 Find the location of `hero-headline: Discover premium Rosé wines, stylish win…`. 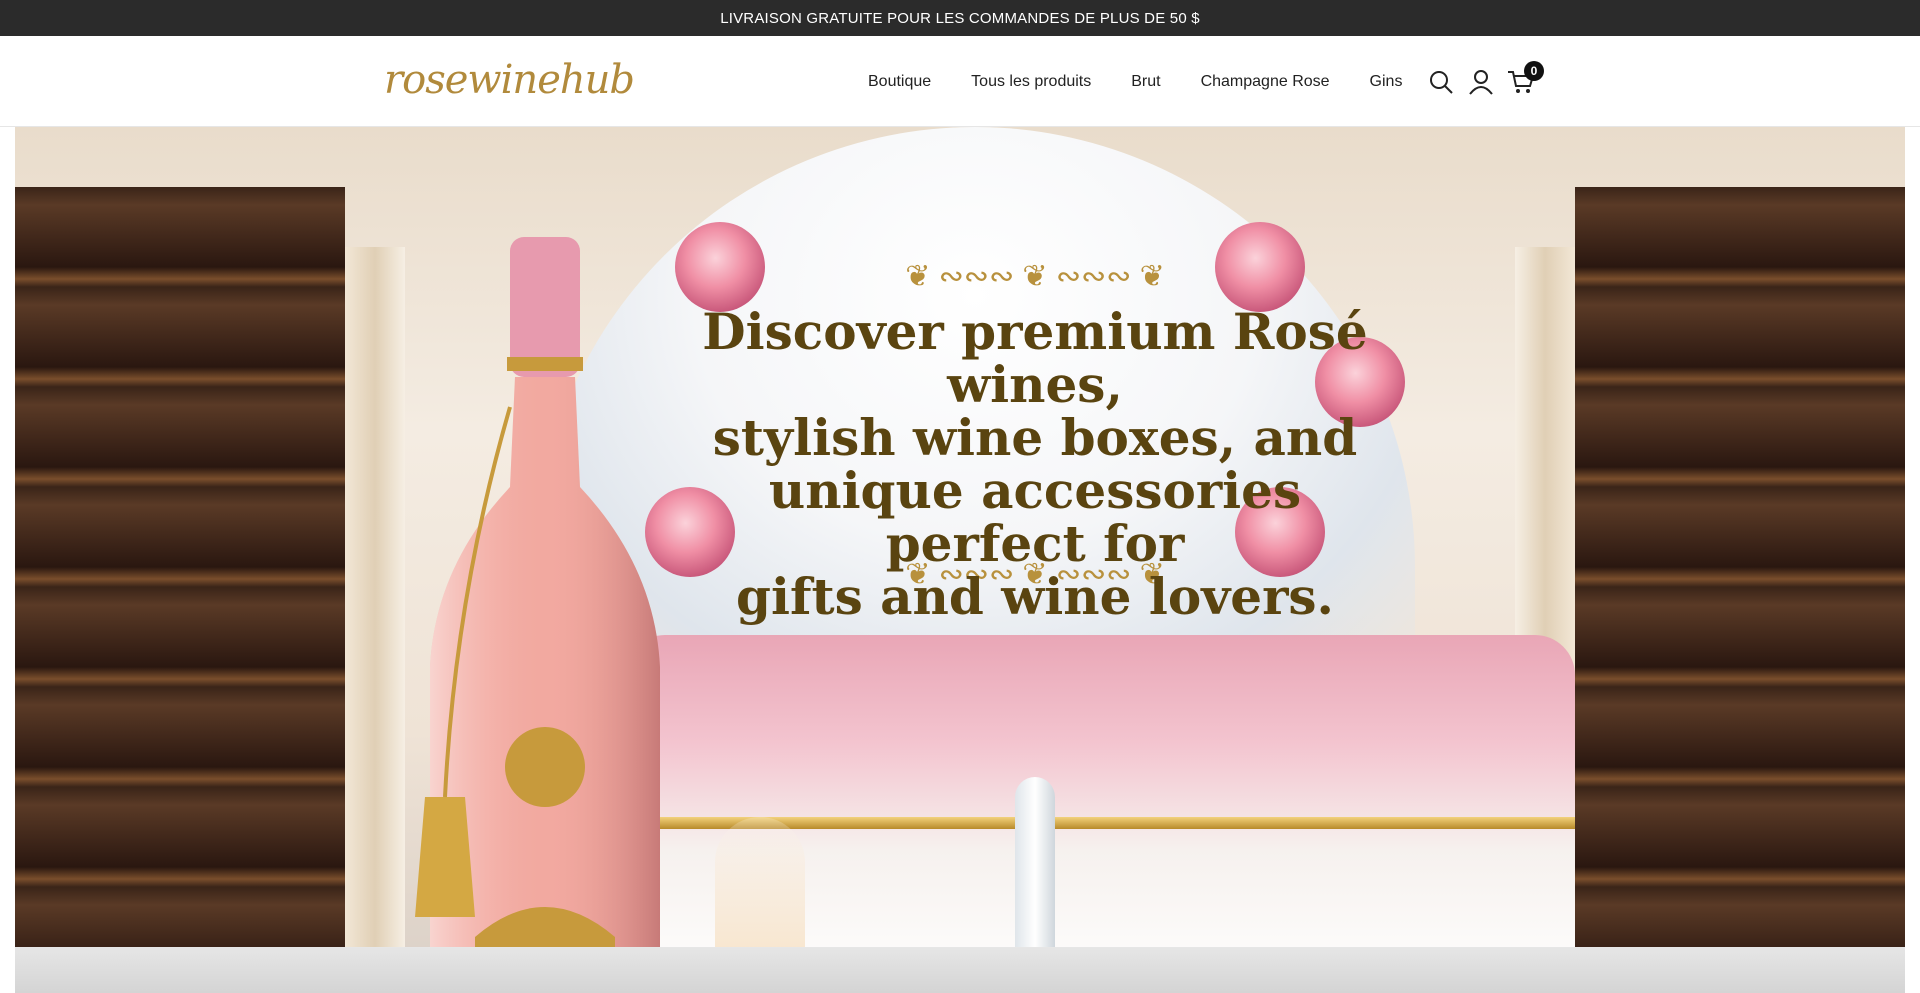

hero-headline: Discover premium Rosé wines, stylish win… is located at coordinates (1035, 464).